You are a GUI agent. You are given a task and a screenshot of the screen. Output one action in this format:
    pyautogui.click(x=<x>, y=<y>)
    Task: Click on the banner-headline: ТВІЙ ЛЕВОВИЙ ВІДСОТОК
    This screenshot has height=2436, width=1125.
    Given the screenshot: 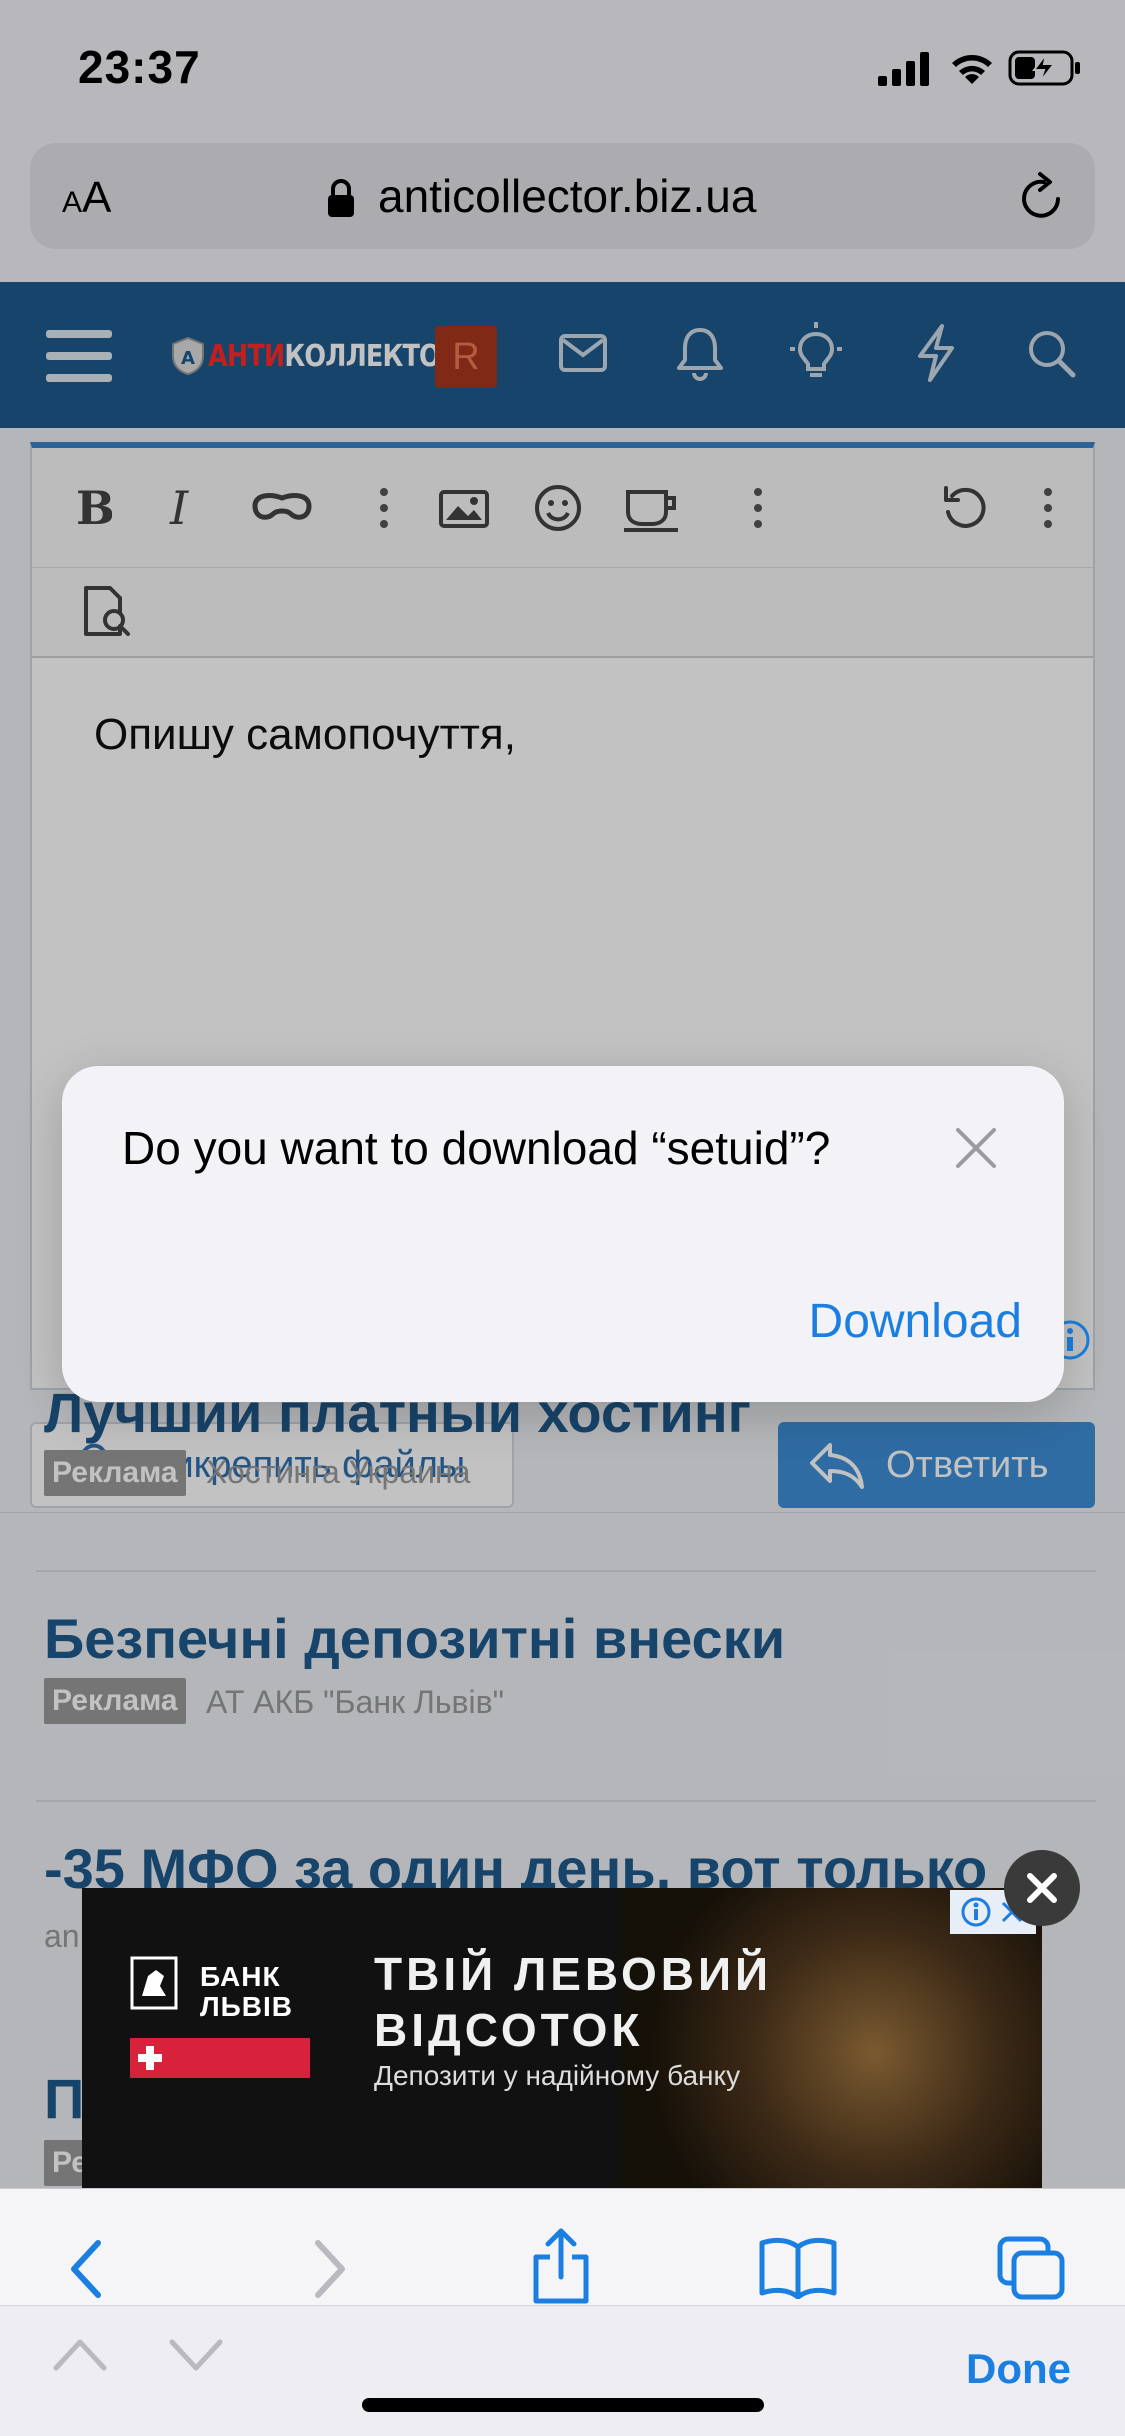 What is the action you would take?
    pyautogui.click(x=573, y=2002)
    